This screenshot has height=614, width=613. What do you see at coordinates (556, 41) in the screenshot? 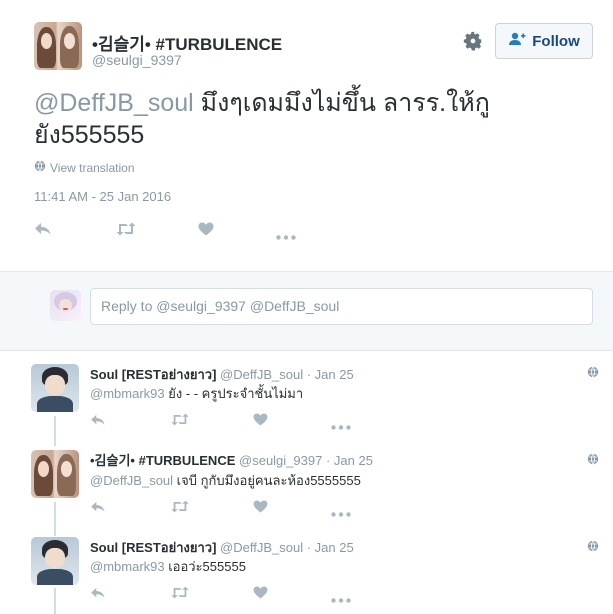
I see `follow-label: Follow` at bounding box center [556, 41].